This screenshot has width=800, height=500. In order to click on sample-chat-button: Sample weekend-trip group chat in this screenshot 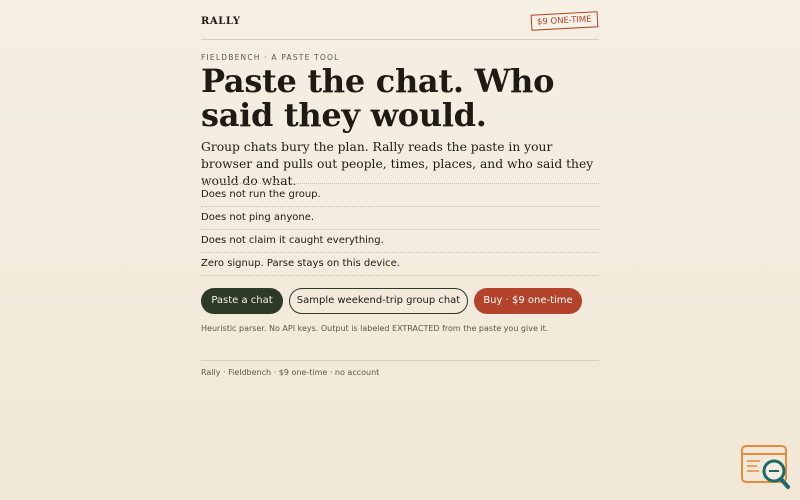, I will do `click(378, 301)`.